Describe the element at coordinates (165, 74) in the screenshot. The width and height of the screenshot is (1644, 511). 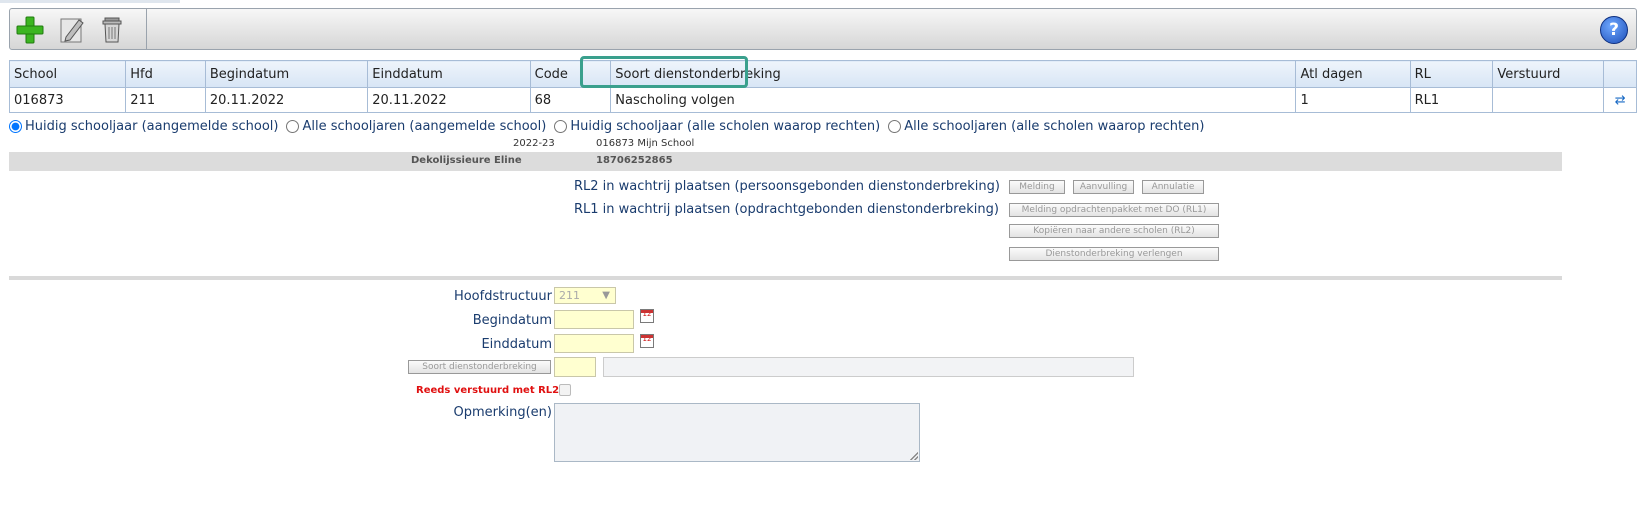
I see `column-header-hfd: Hfd` at that location.